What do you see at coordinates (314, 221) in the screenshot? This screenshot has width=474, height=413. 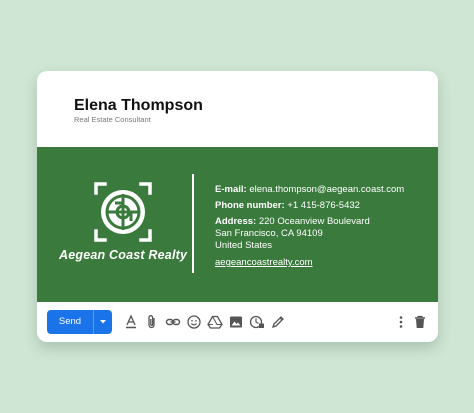 I see `address-line-1: 220 Oceanview Boulevard` at bounding box center [314, 221].